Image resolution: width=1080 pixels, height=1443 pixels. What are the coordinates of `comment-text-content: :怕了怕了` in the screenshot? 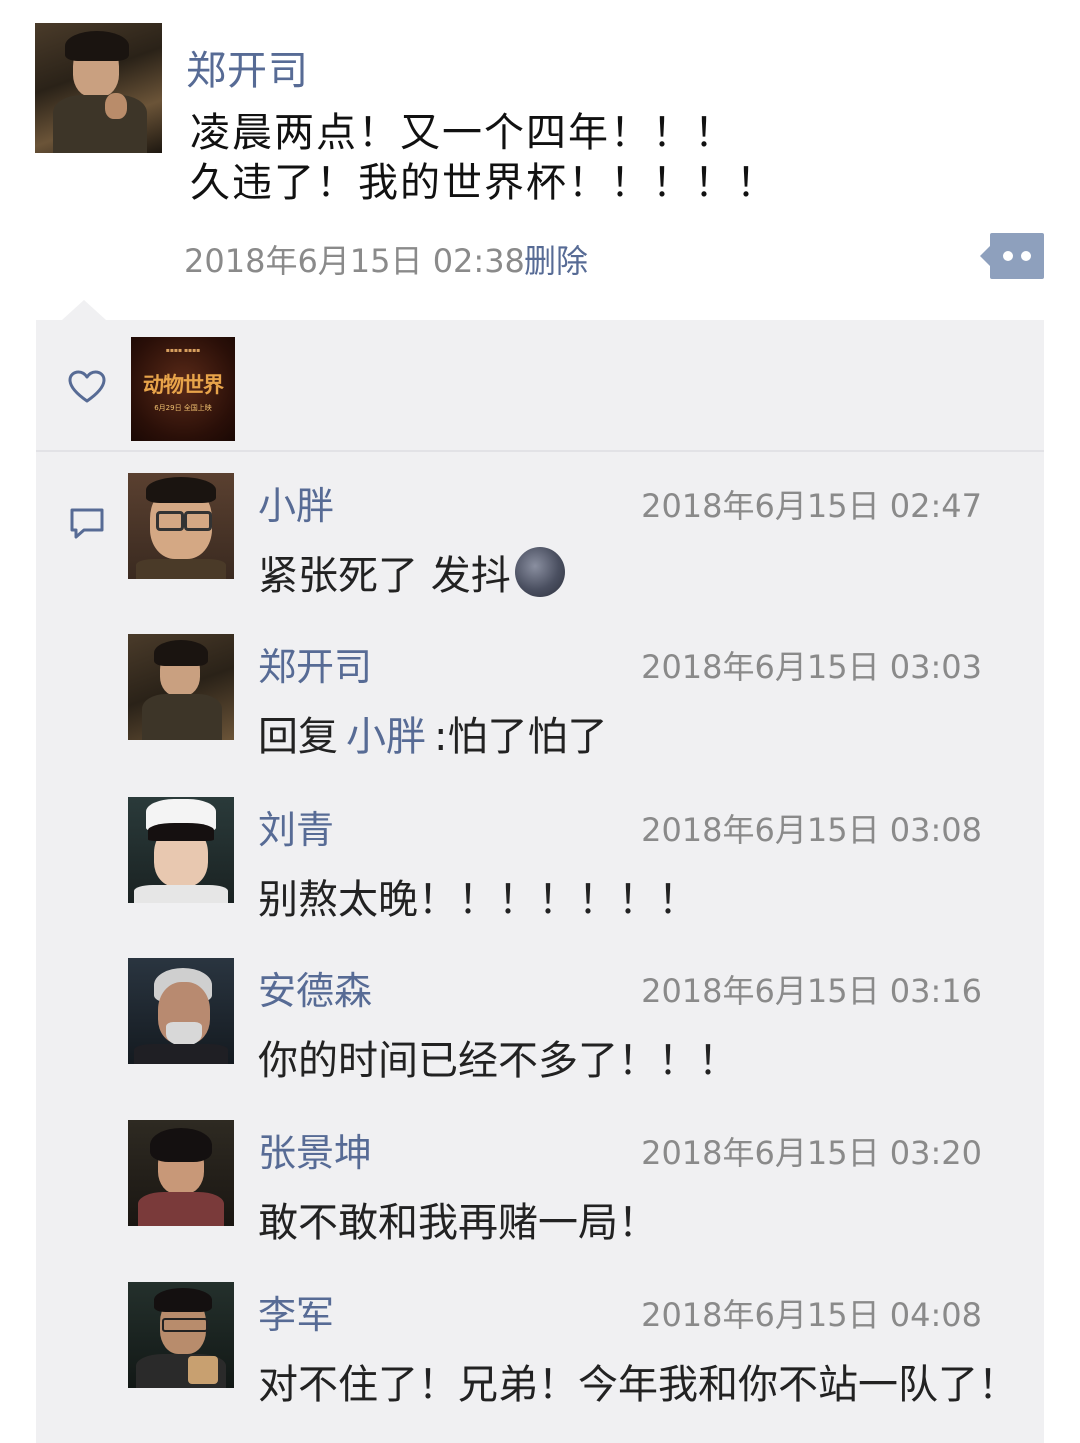 It's located at (521, 737).